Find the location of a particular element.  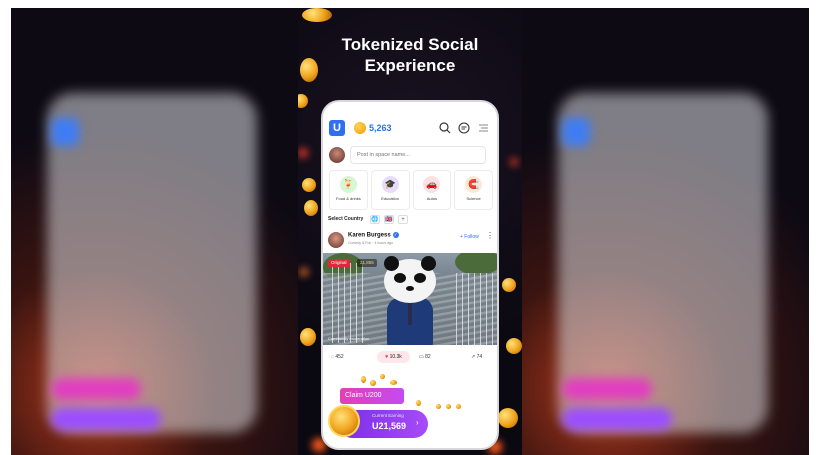

app-top-bar: U 5,263 is located at coordinates (411, 129).